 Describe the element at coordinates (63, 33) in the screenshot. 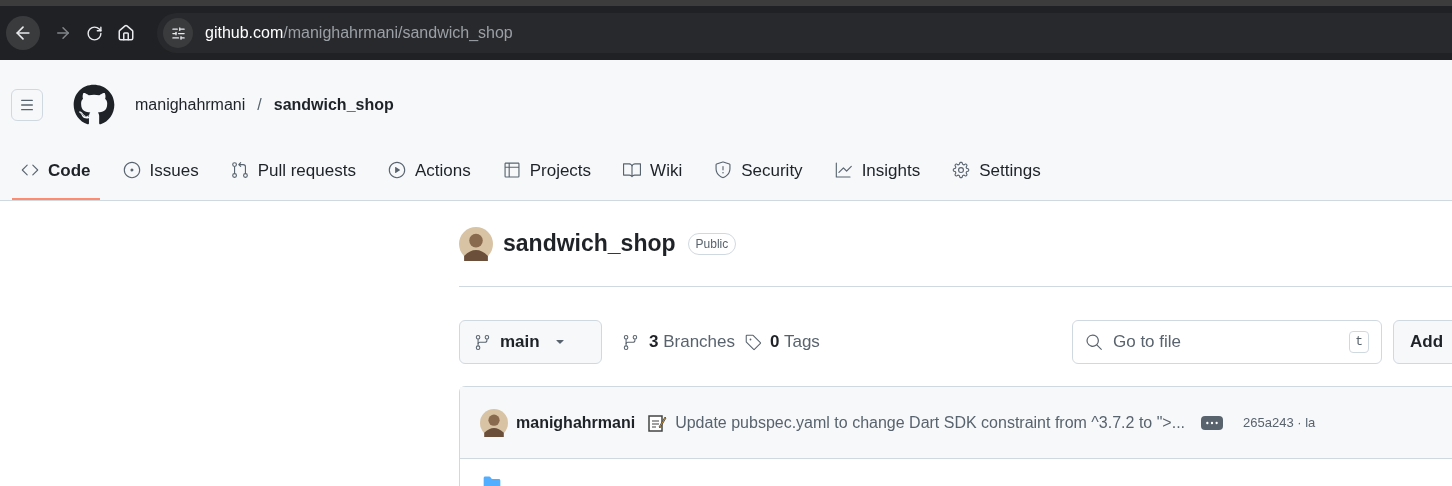

I see `forward-icon` at that location.